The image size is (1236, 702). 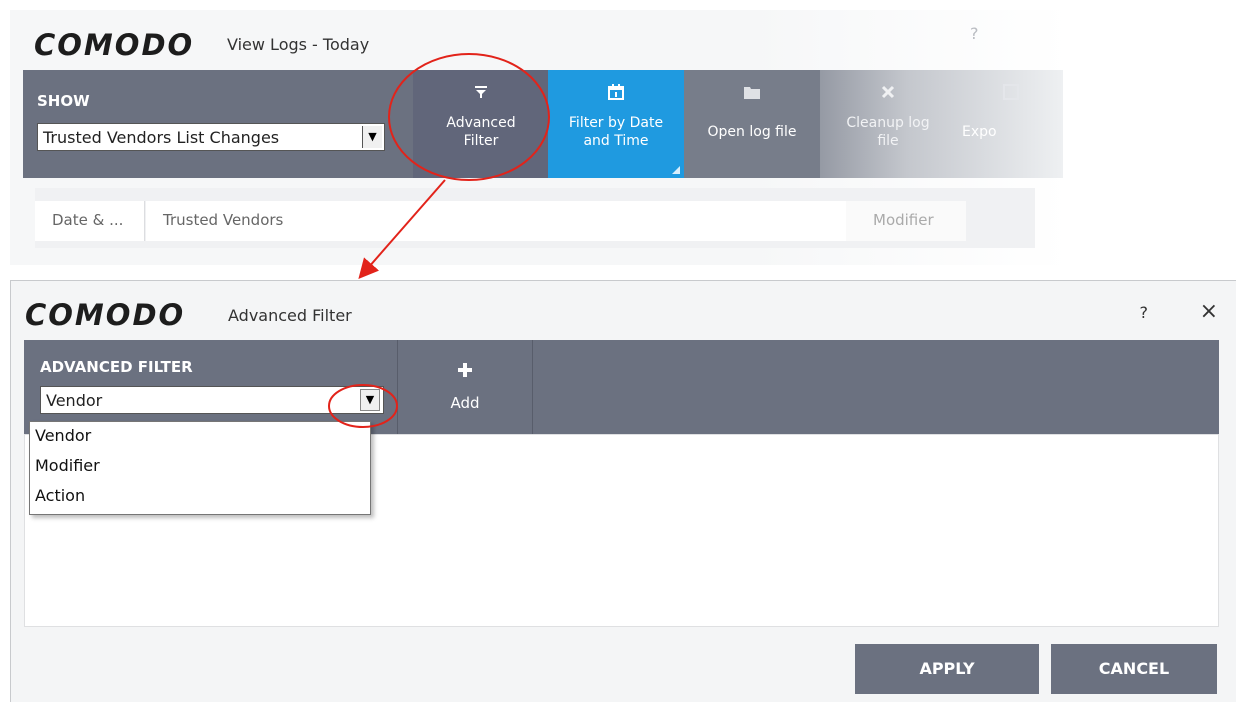 I want to click on advanced-filter-button: Advanced Filter, so click(x=481, y=124).